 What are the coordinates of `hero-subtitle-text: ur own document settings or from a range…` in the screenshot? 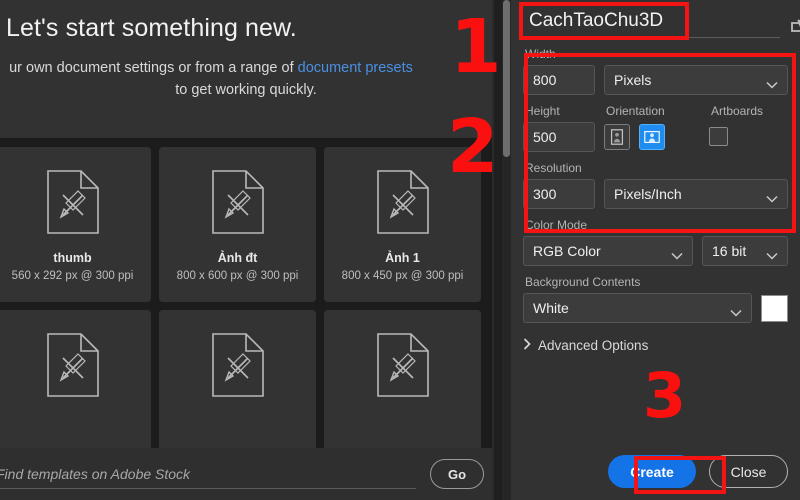 It's located at (153, 68).